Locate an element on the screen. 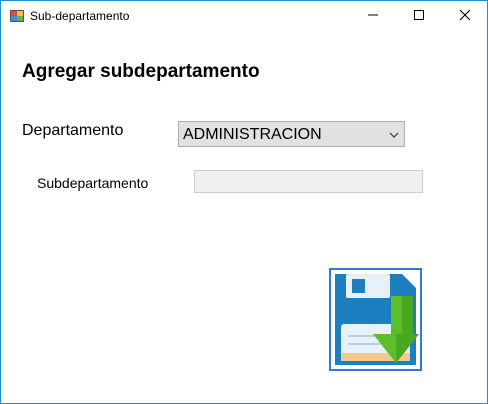 The height and width of the screenshot is (404, 488). form-heading: Agregar subdepartamento is located at coordinates (141, 71).